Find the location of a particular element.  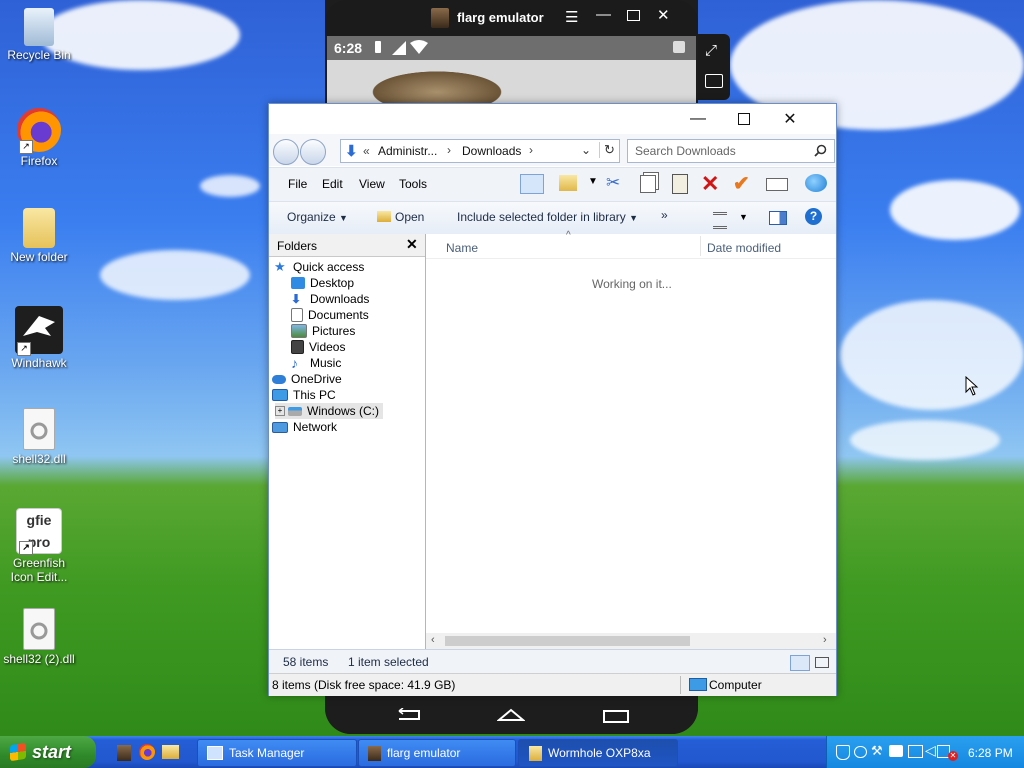

close-button: ✕ is located at coordinates (790, 119).